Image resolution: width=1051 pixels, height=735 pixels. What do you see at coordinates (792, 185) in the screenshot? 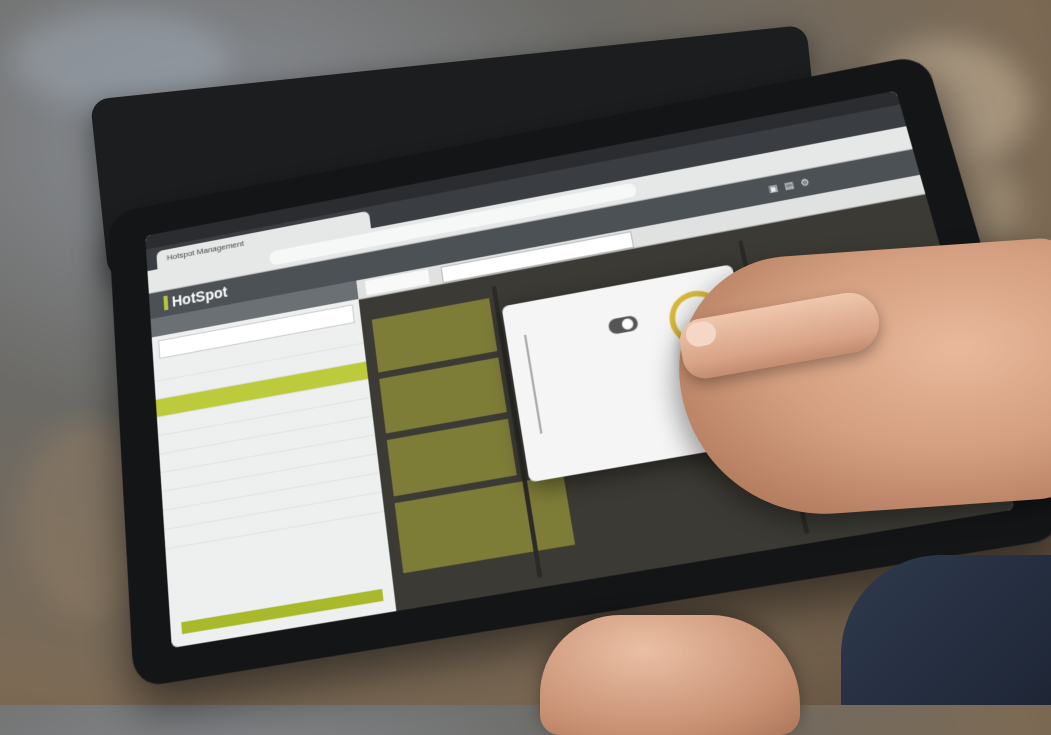
I see `header-icons: ▣▤⚙` at bounding box center [792, 185].